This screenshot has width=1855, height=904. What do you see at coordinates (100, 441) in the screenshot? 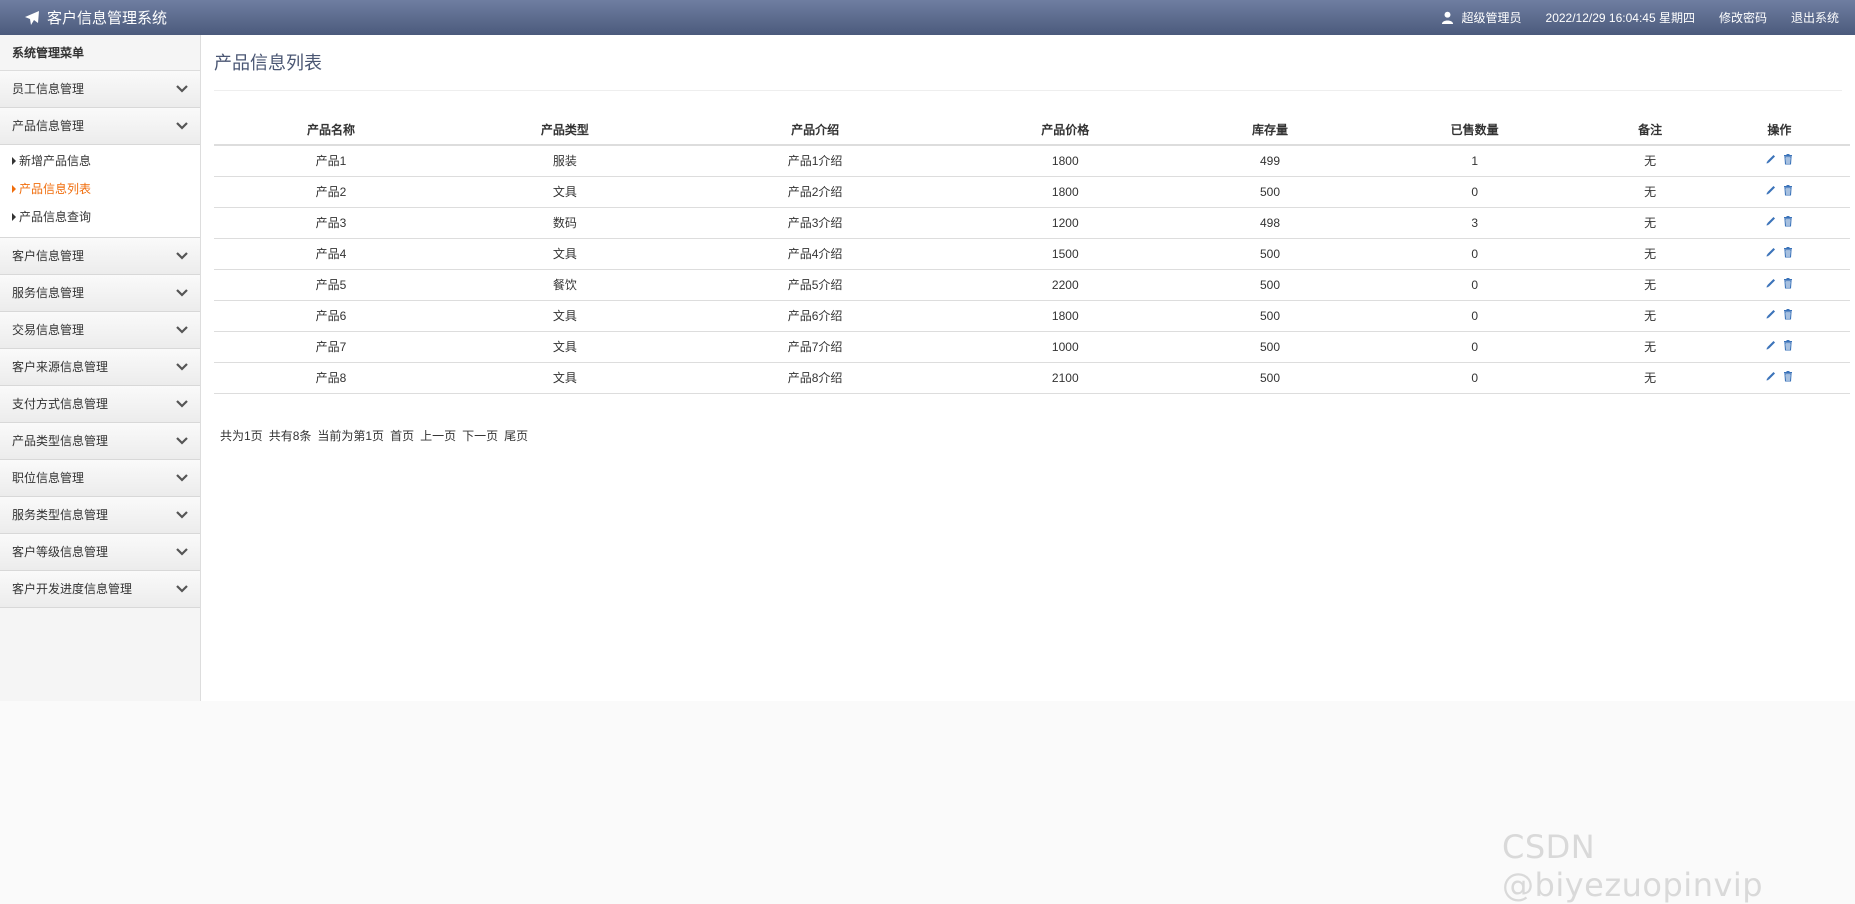
I see `sidebar-group-7: 产品类型信息管理` at bounding box center [100, 441].